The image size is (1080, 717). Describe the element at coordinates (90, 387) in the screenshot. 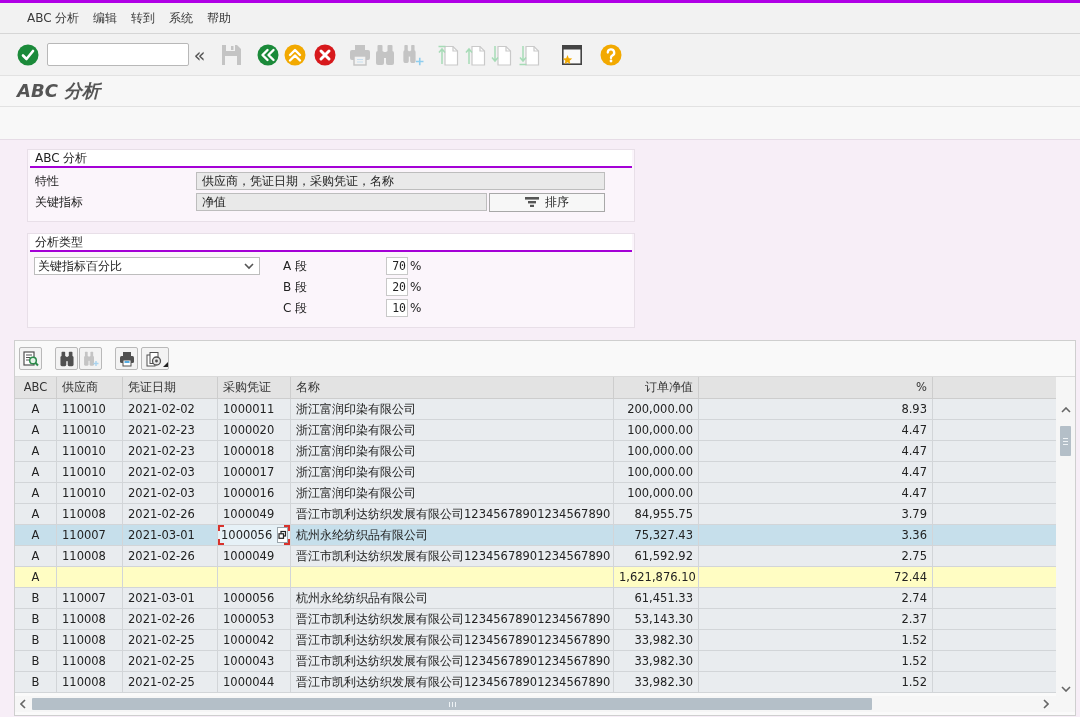

I see `column-header: 供应商` at that location.